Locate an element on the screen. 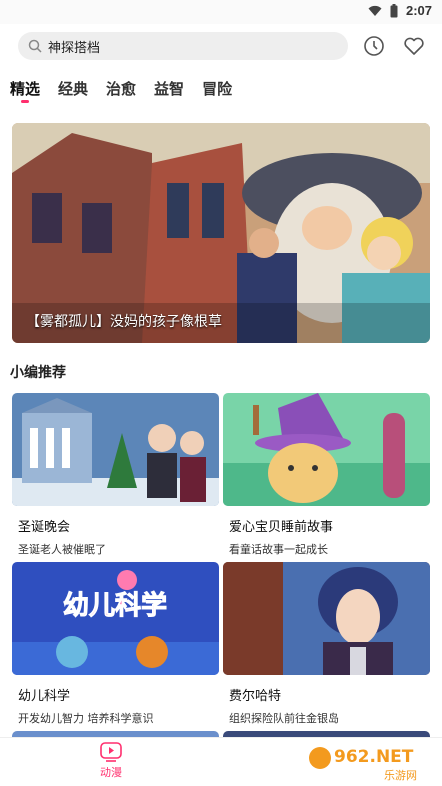  tab-healing: 治愈 is located at coordinates (121, 90).